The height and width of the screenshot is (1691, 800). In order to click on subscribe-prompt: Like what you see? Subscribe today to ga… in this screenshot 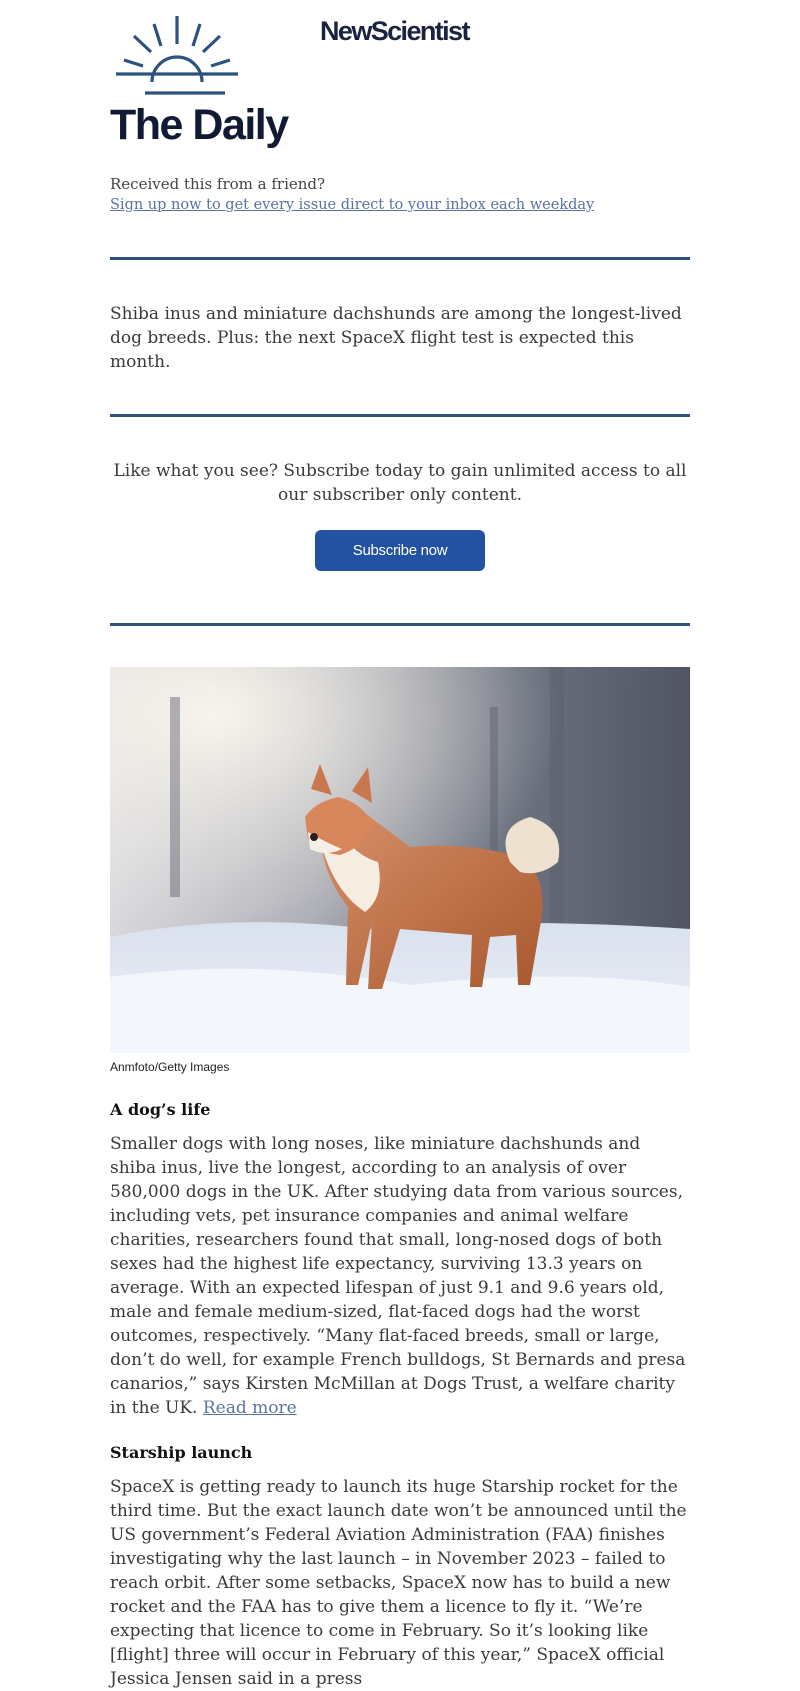, I will do `click(400, 483)`.